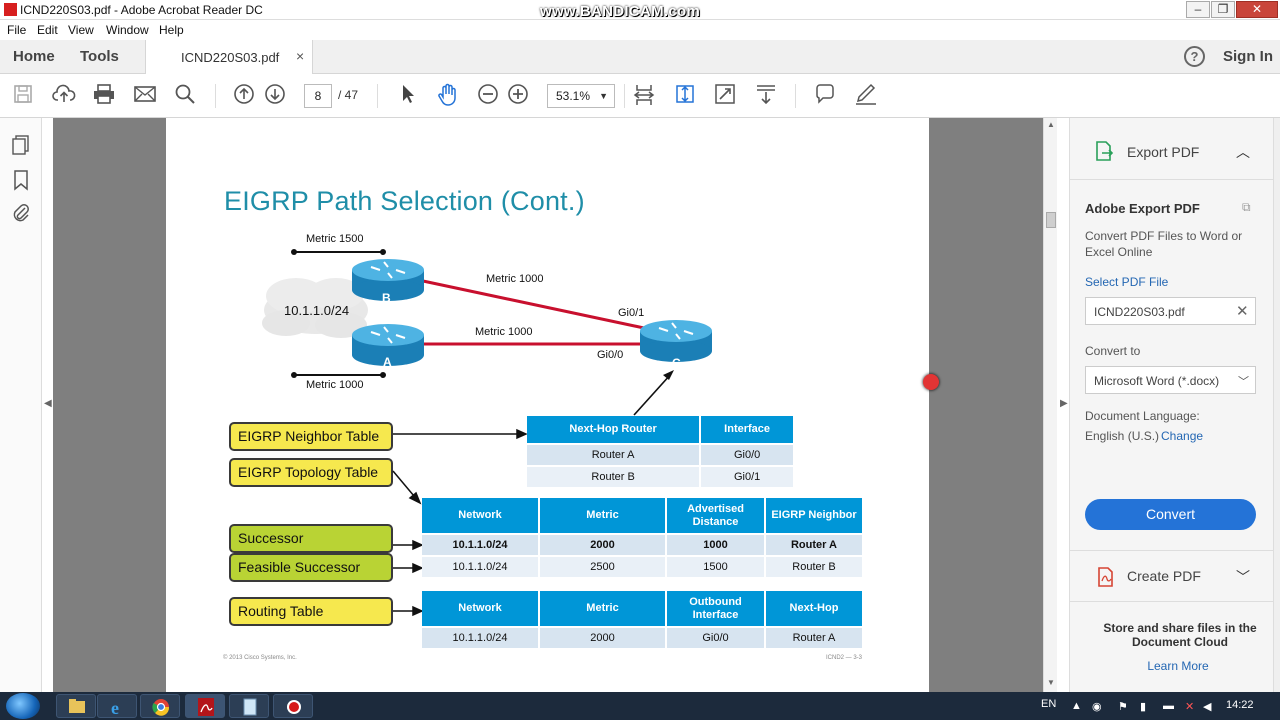 The image size is (1280, 720). Describe the element at coordinates (1050, 405) in the screenshot. I see `document-scrollbar: ▲ ▼` at that location.